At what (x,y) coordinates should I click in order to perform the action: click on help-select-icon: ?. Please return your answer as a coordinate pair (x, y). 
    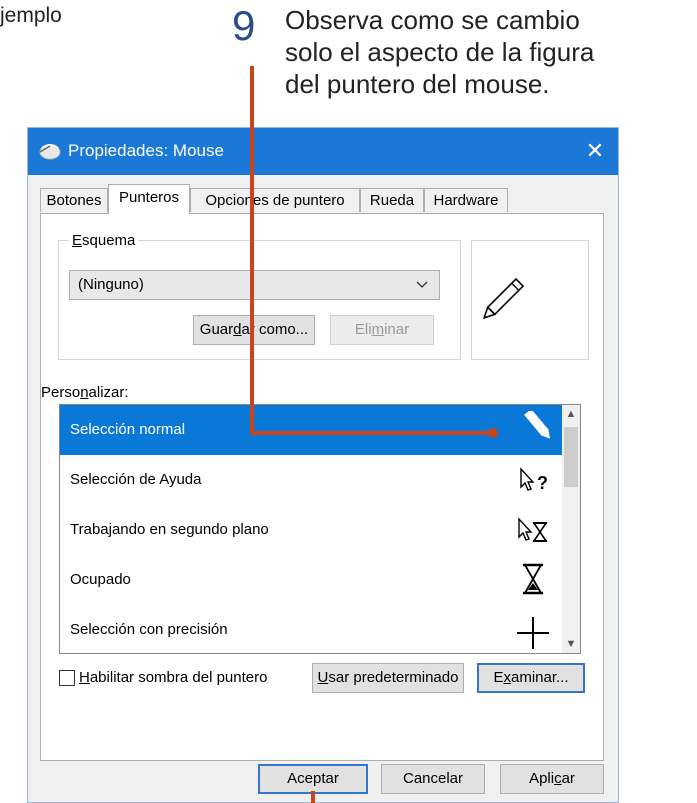
    Looking at the image, I should click on (534, 480).